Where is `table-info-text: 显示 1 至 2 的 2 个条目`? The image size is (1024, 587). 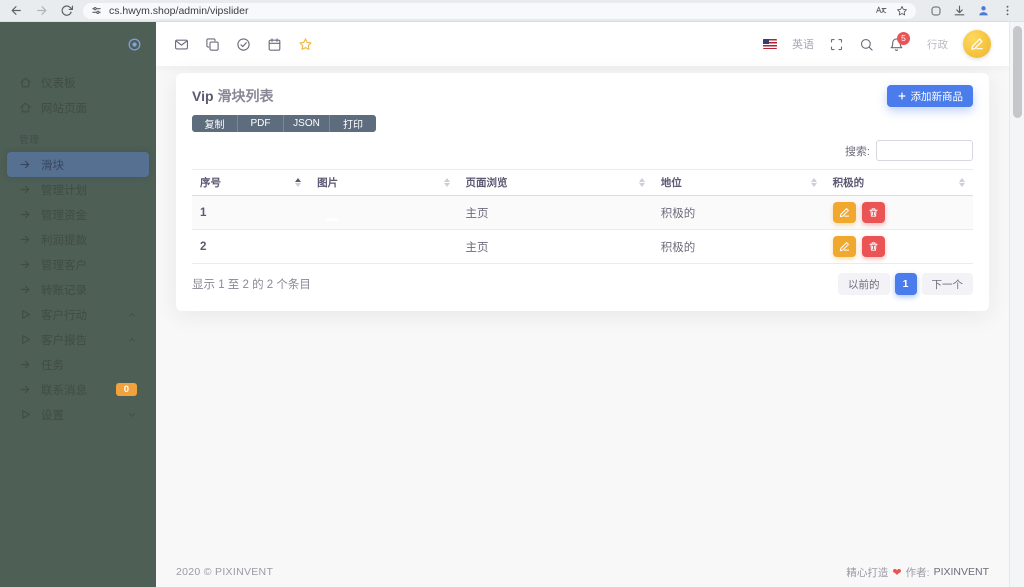
table-info-text: 显示 1 至 2 的 2 个条目 is located at coordinates (251, 285).